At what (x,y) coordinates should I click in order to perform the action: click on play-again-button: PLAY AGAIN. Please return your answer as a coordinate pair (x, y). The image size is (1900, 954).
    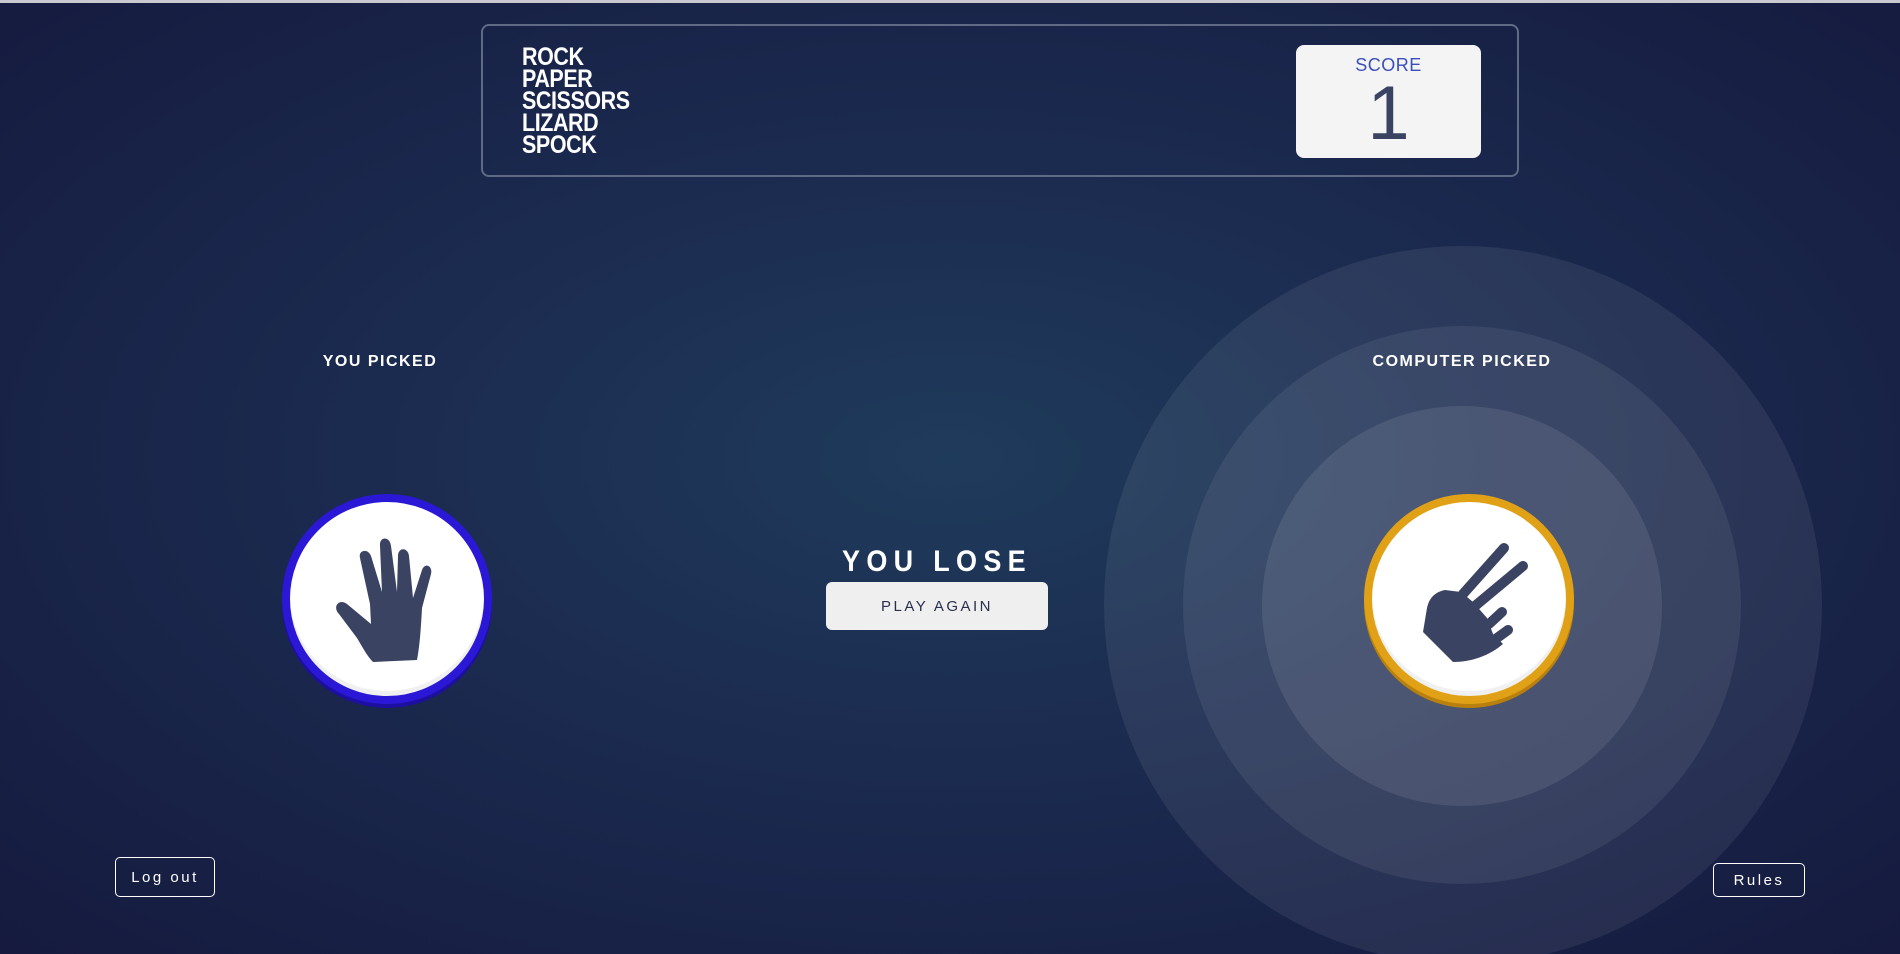
    Looking at the image, I should click on (937, 606).